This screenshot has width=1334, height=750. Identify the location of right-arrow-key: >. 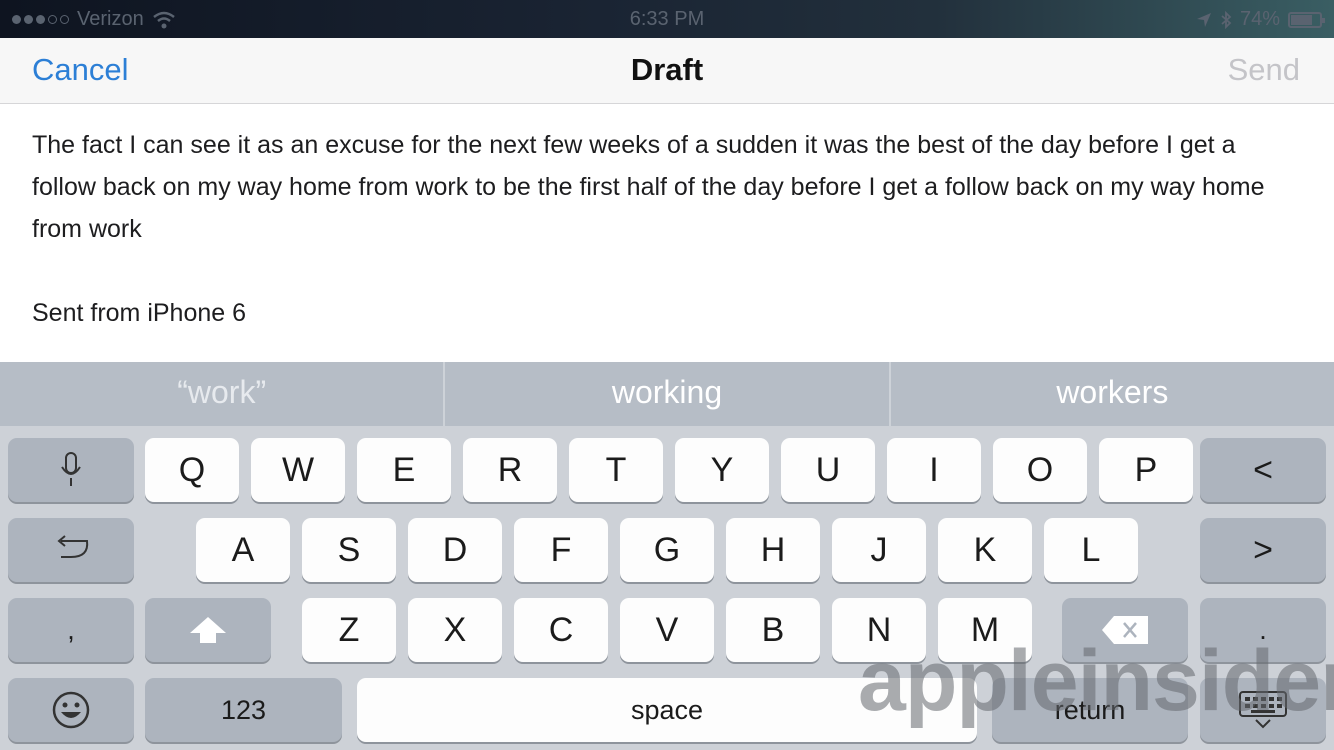
(1263, 550).